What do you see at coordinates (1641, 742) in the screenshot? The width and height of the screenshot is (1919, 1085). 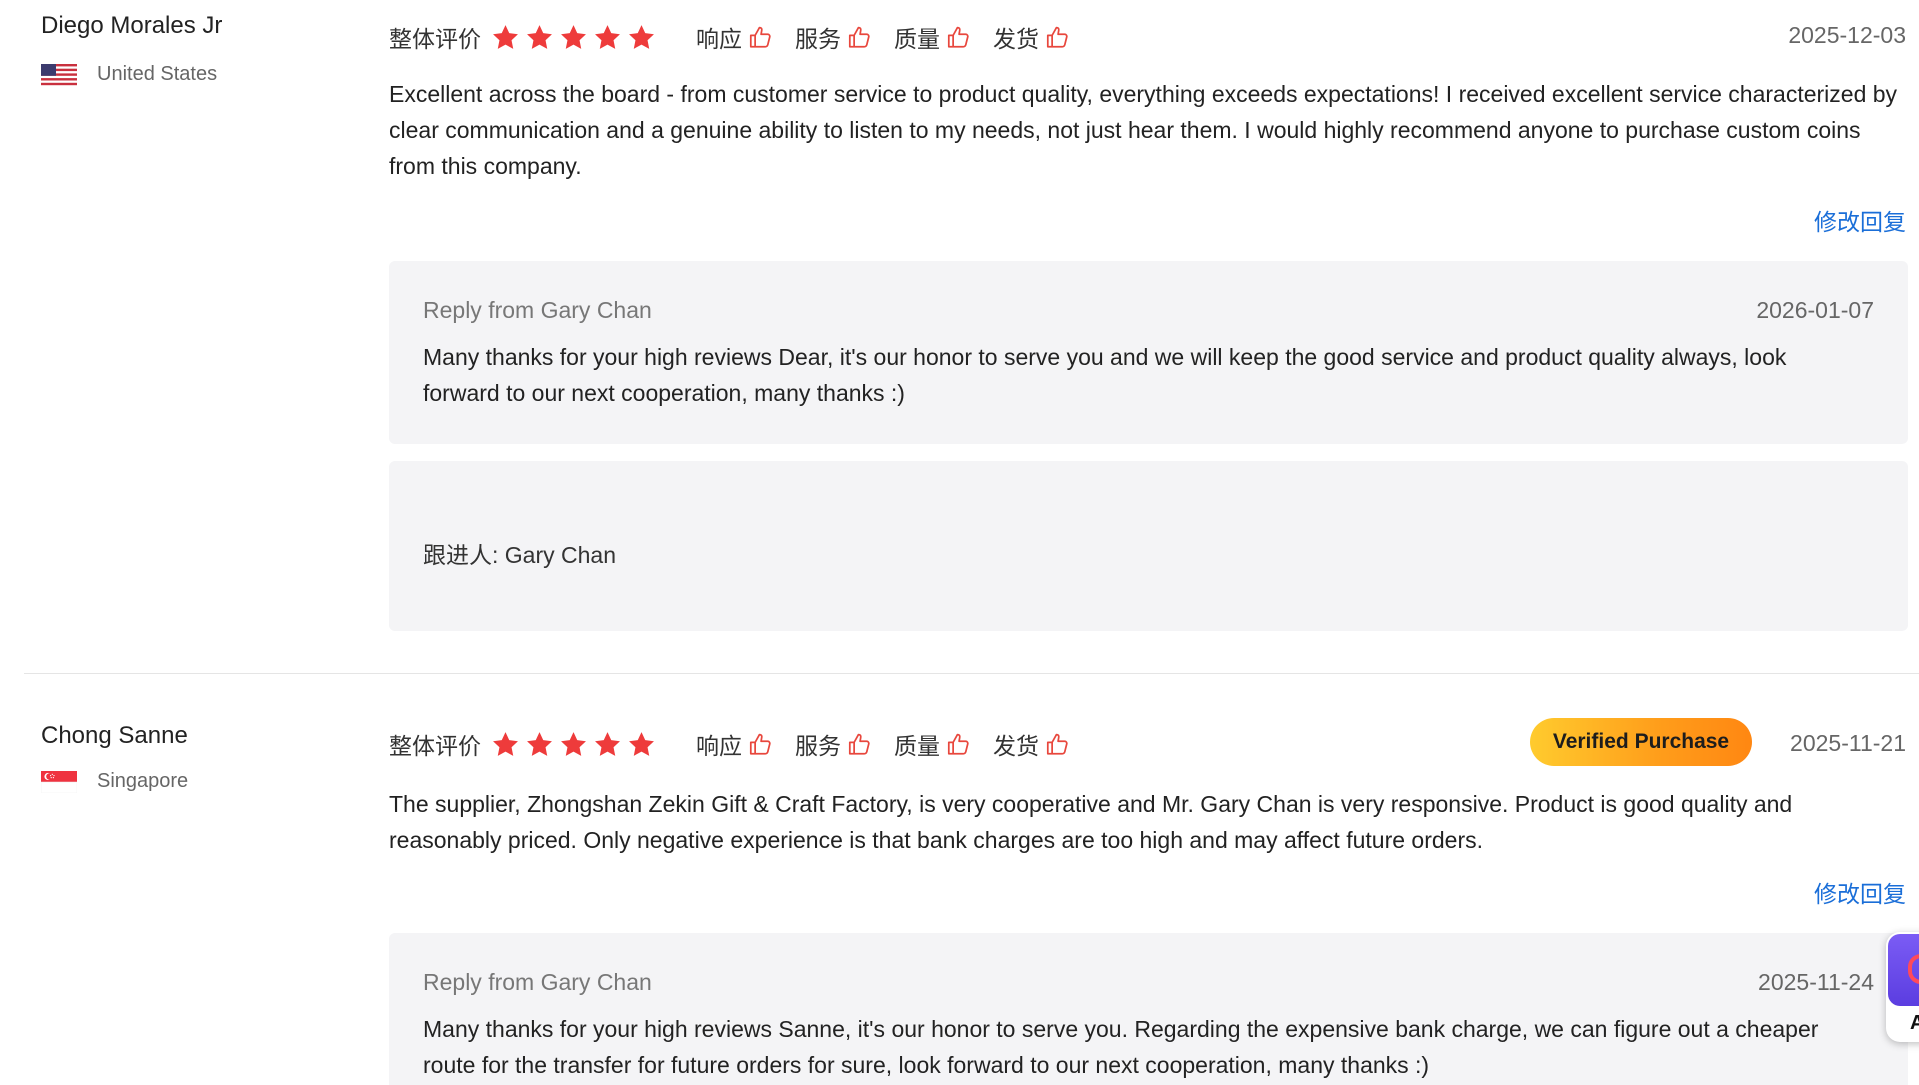 I see `verified-purchase-badge: Verified Purchase` at bounding box center [1641, 742].